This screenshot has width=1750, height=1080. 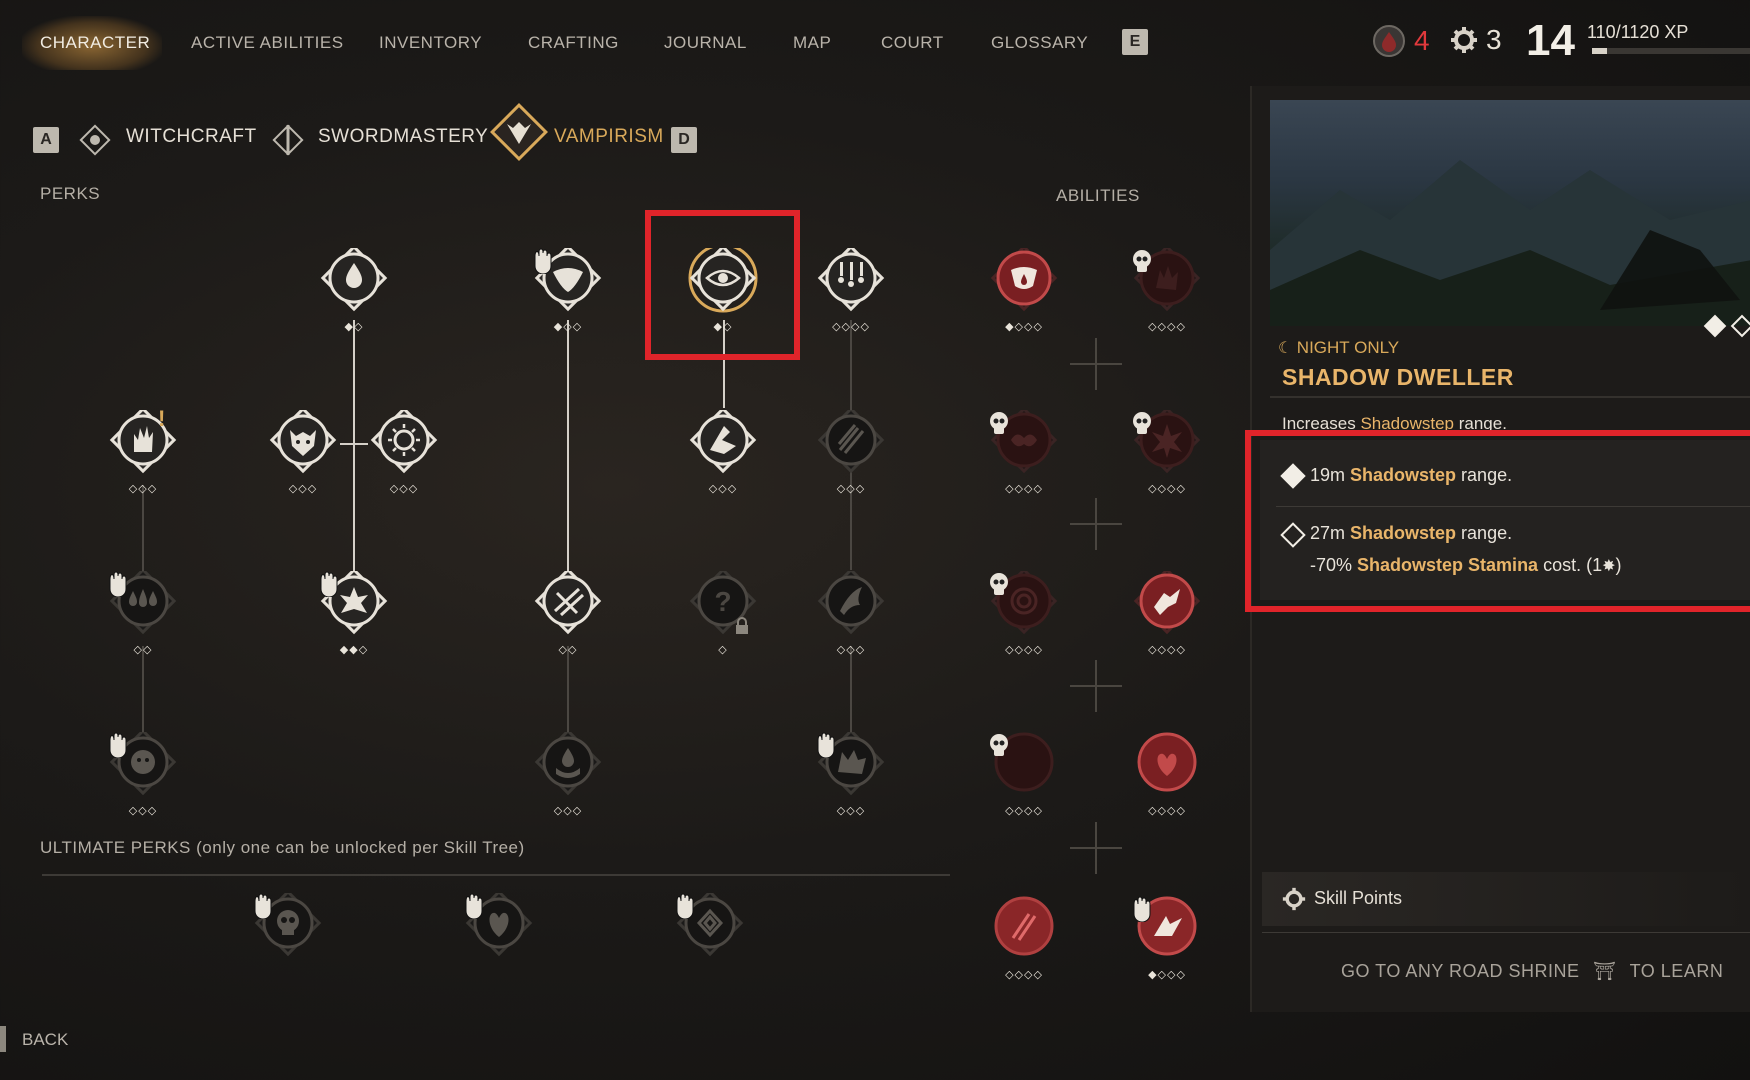 I want to click on perk-node-wolf: ◇◇◇, so click(x=851, y=780).